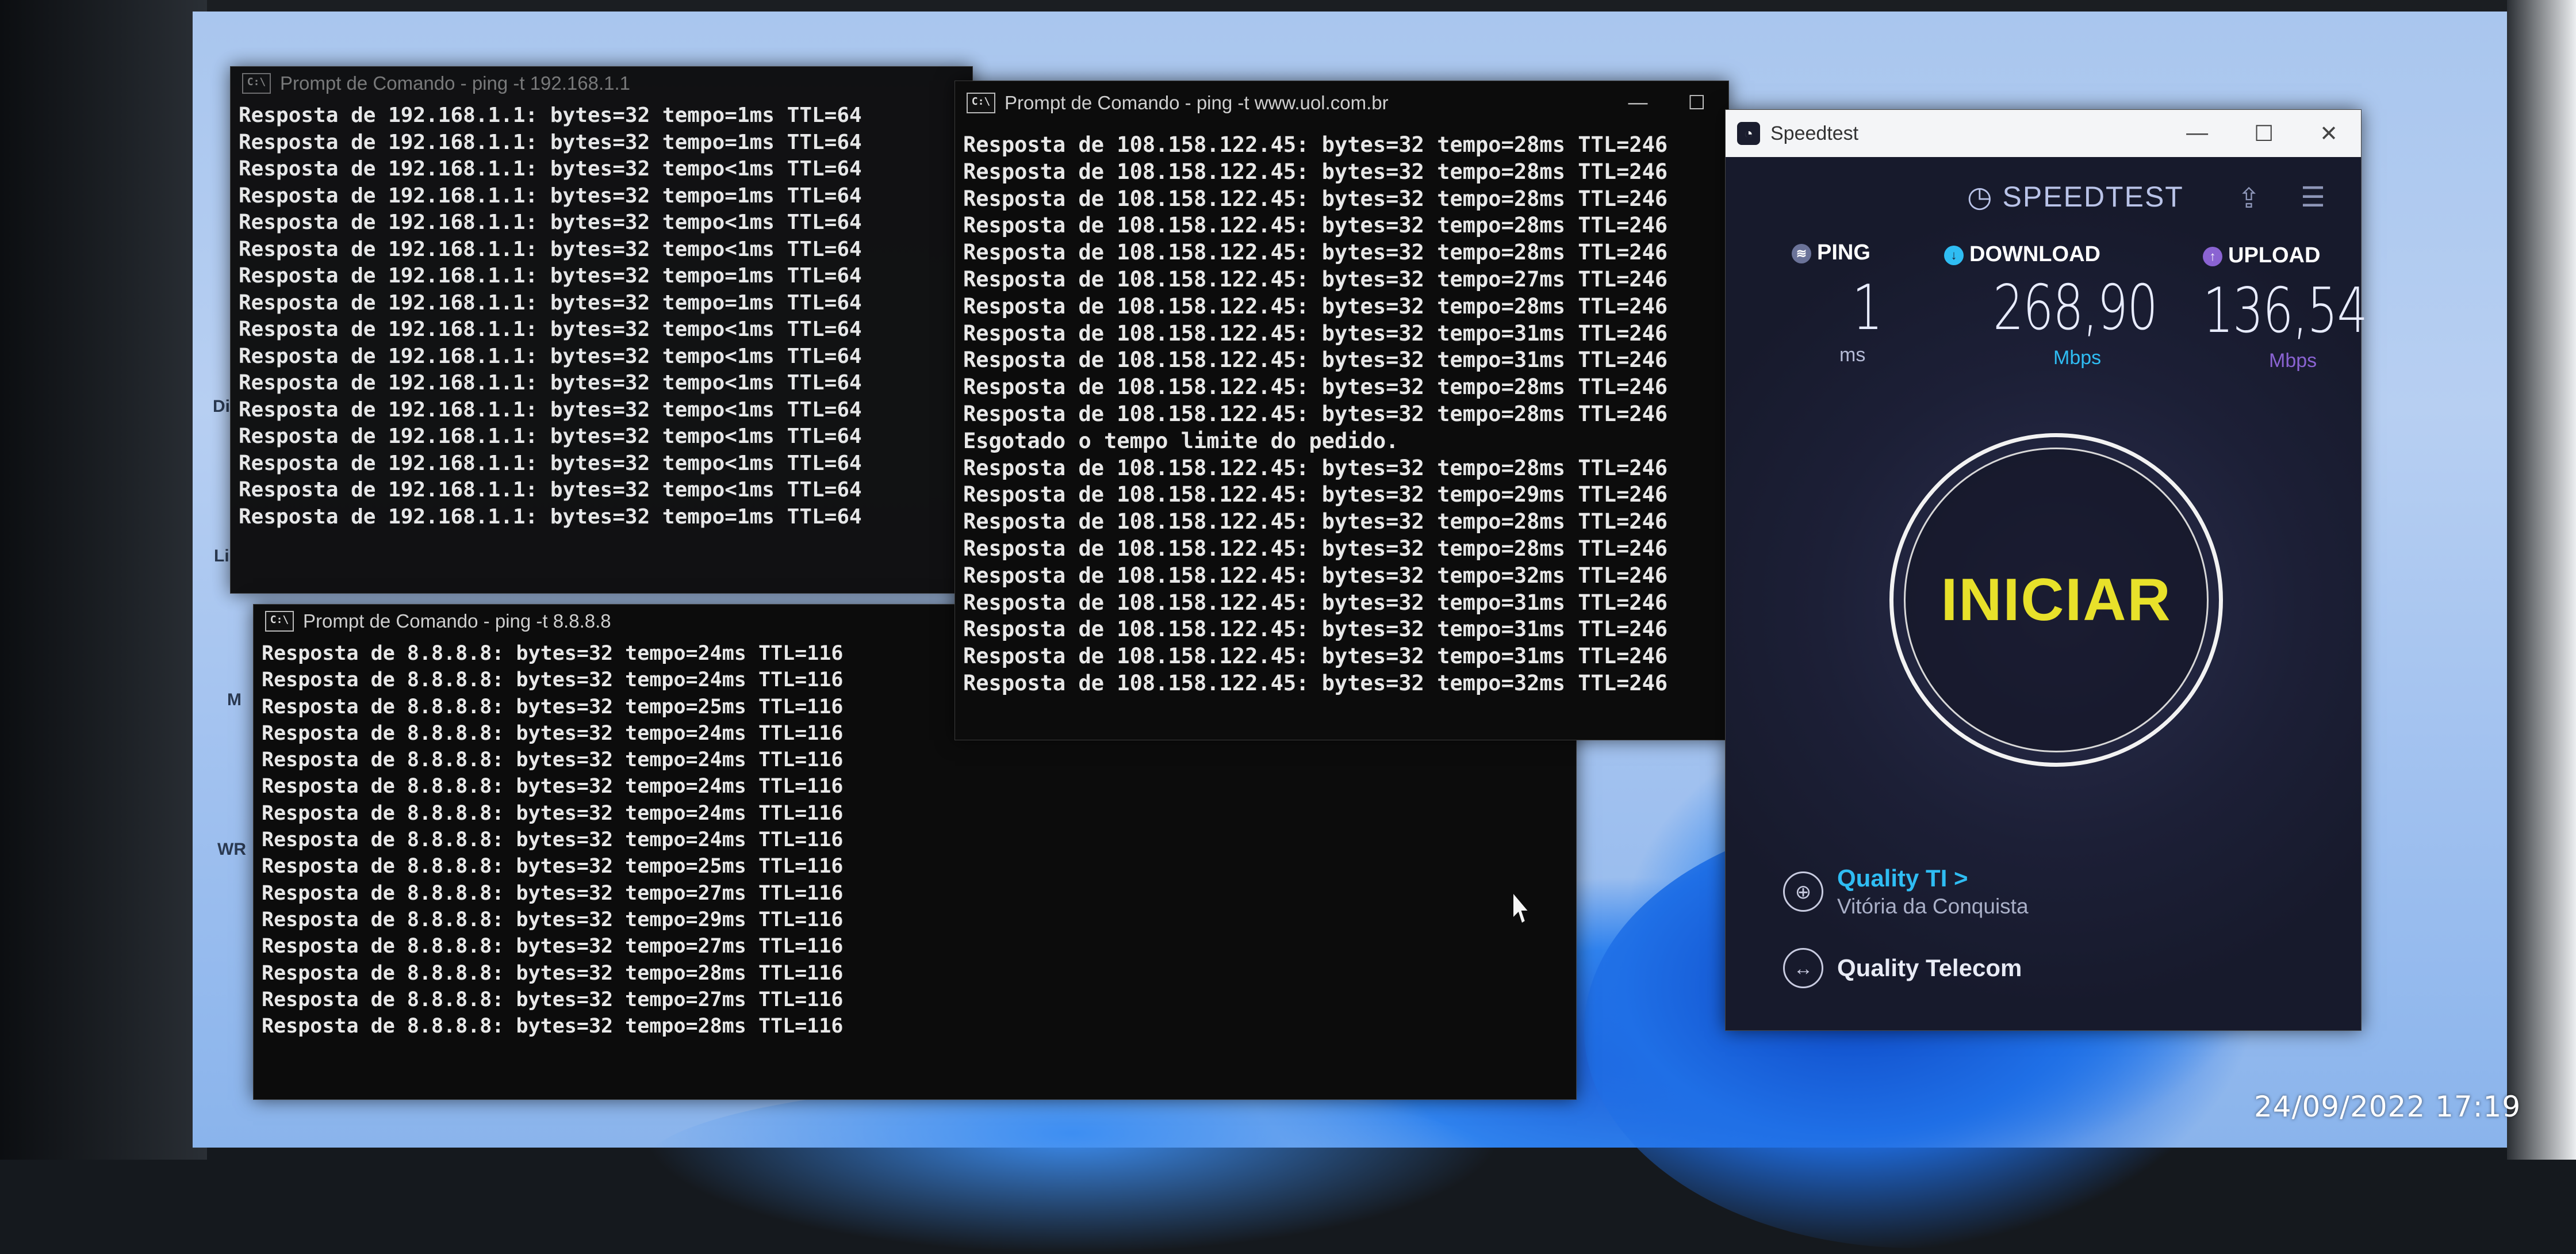 The image size is (2576, 1254). What do you see at coordinates (2274, 255) in the screenshot?
I see `upload-label-text: UPLOAD` at bounding box center [2274, 255].